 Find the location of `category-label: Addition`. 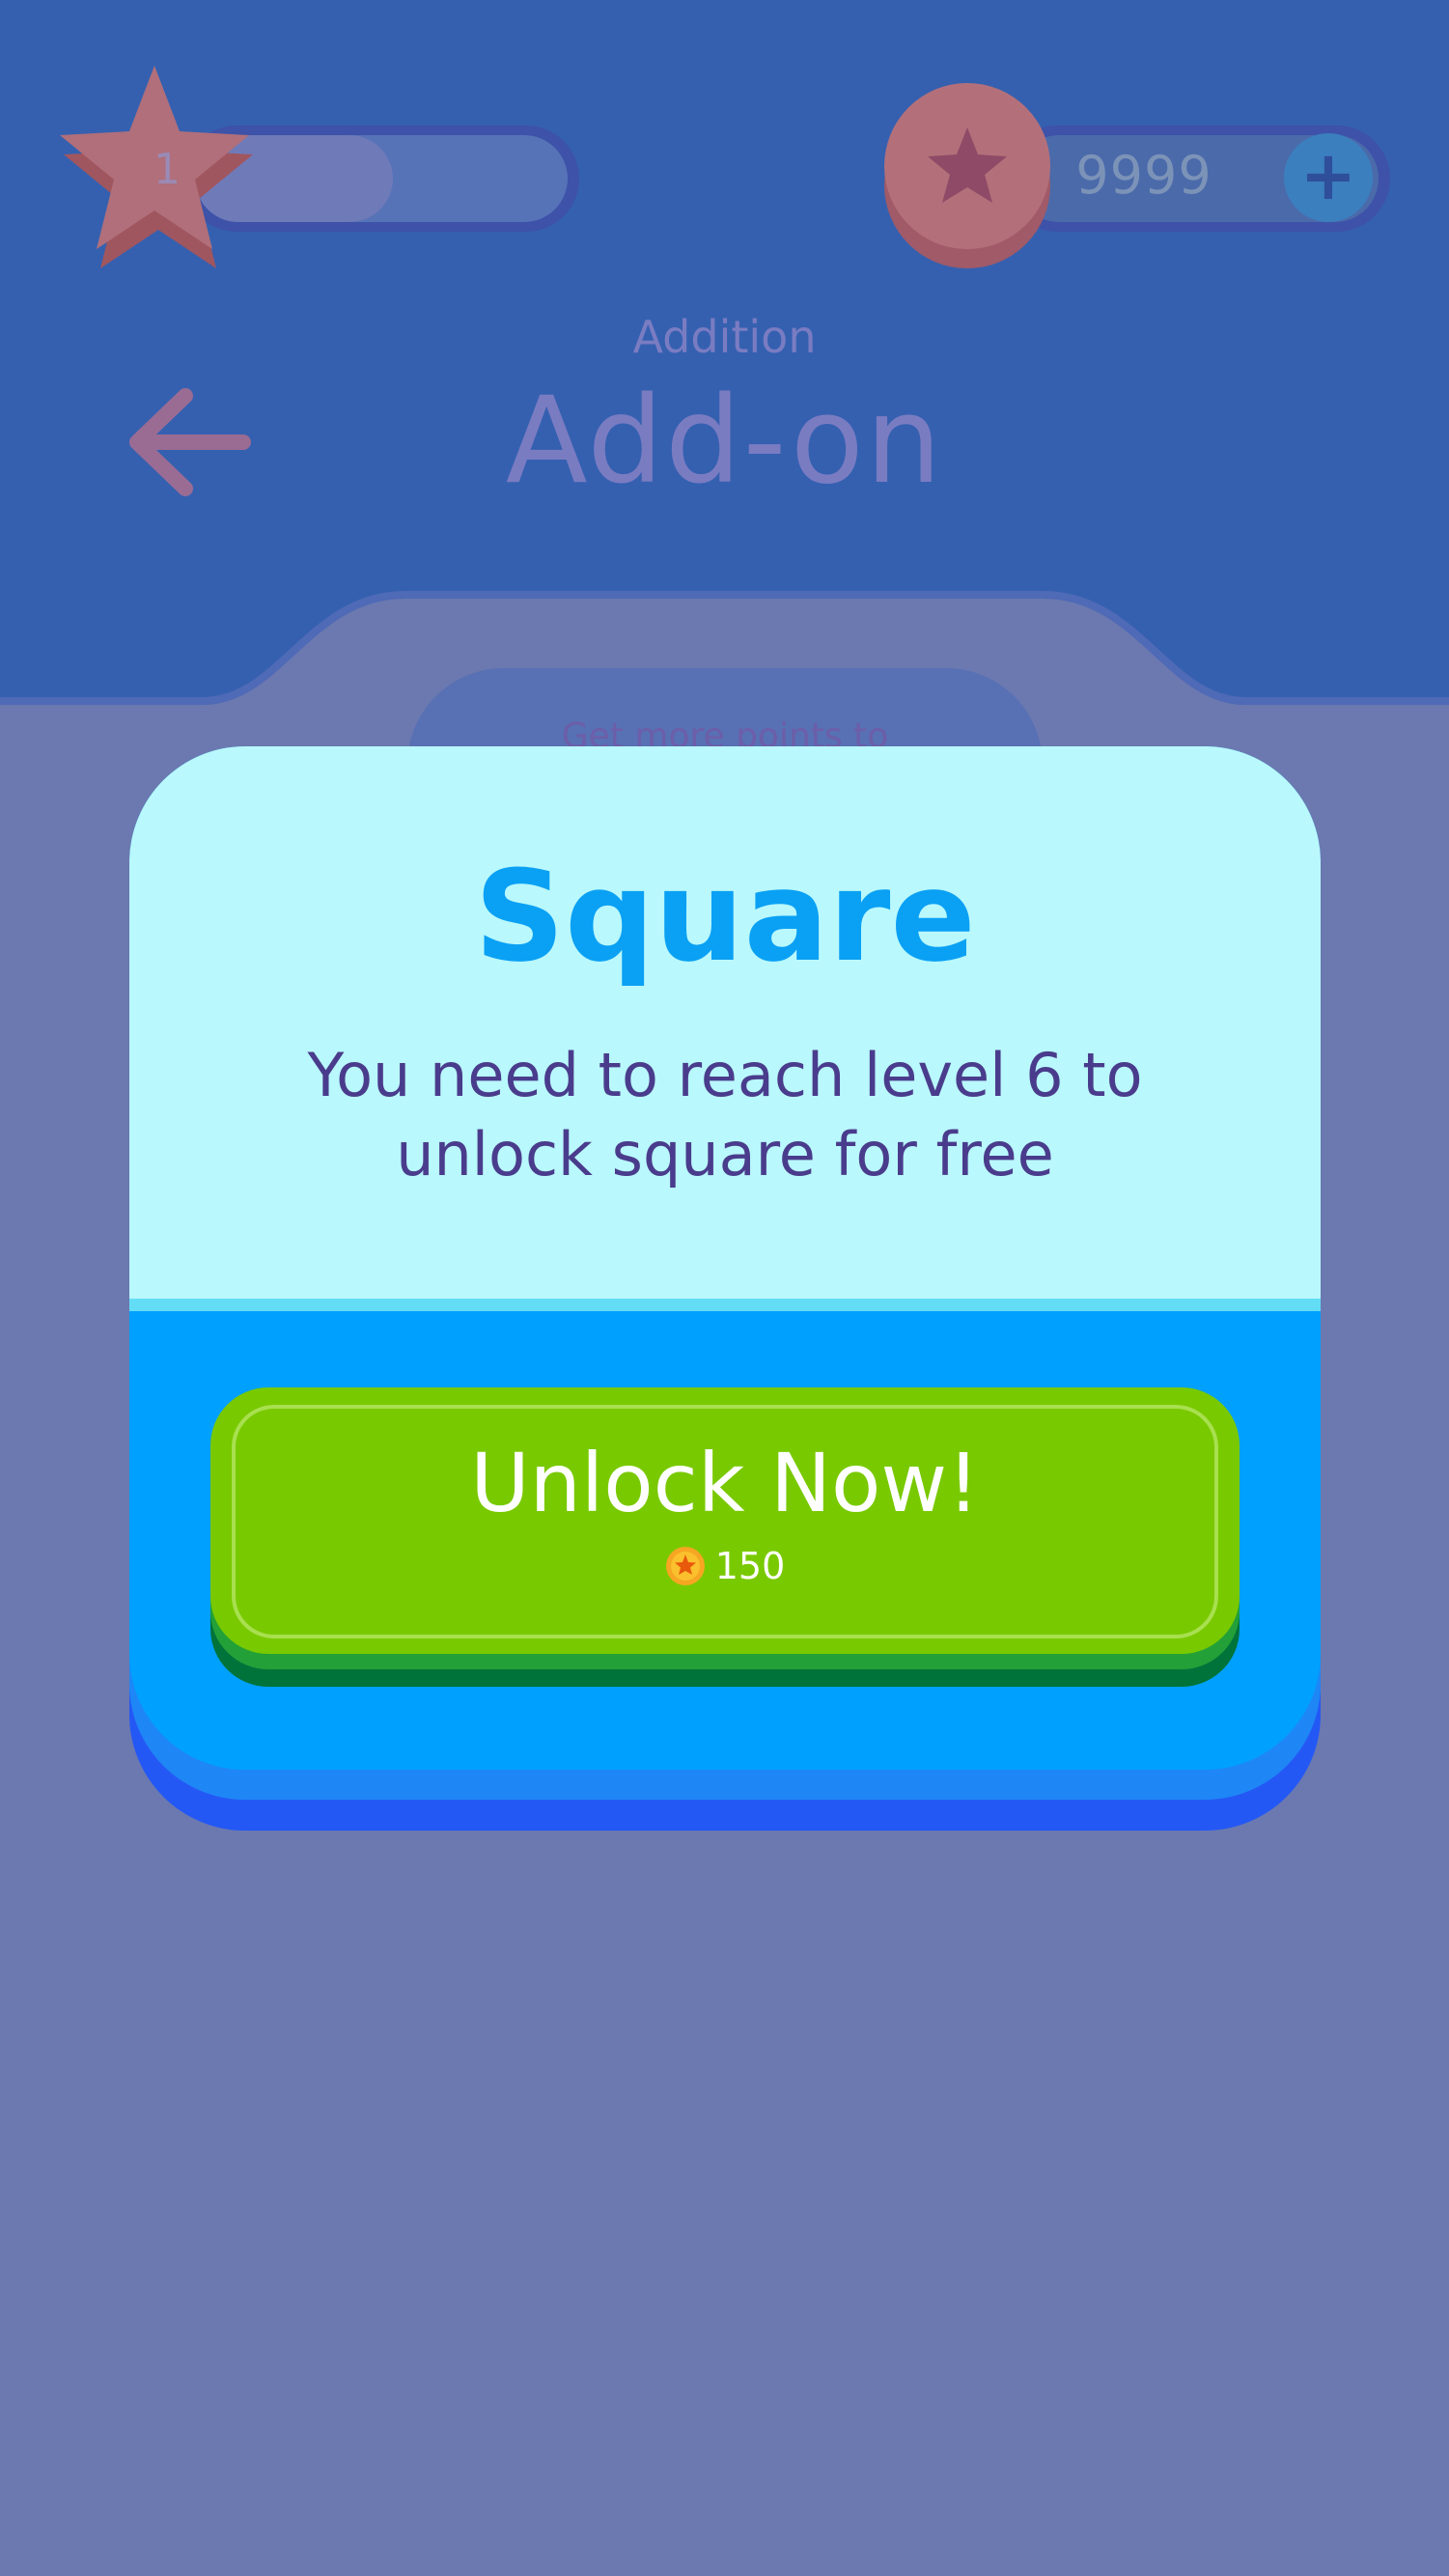

category-label: Addition is located at coordinates (724, 337).